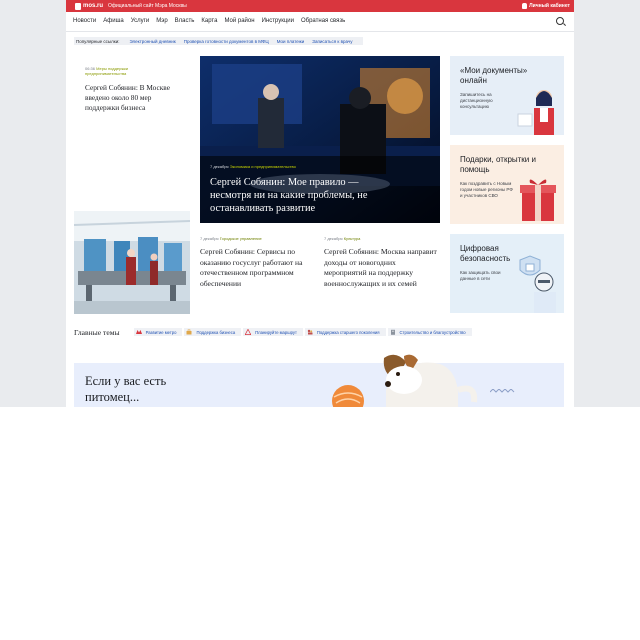  I want to click on topic-label: Поддержка старшего поколения, so click(348, 332).